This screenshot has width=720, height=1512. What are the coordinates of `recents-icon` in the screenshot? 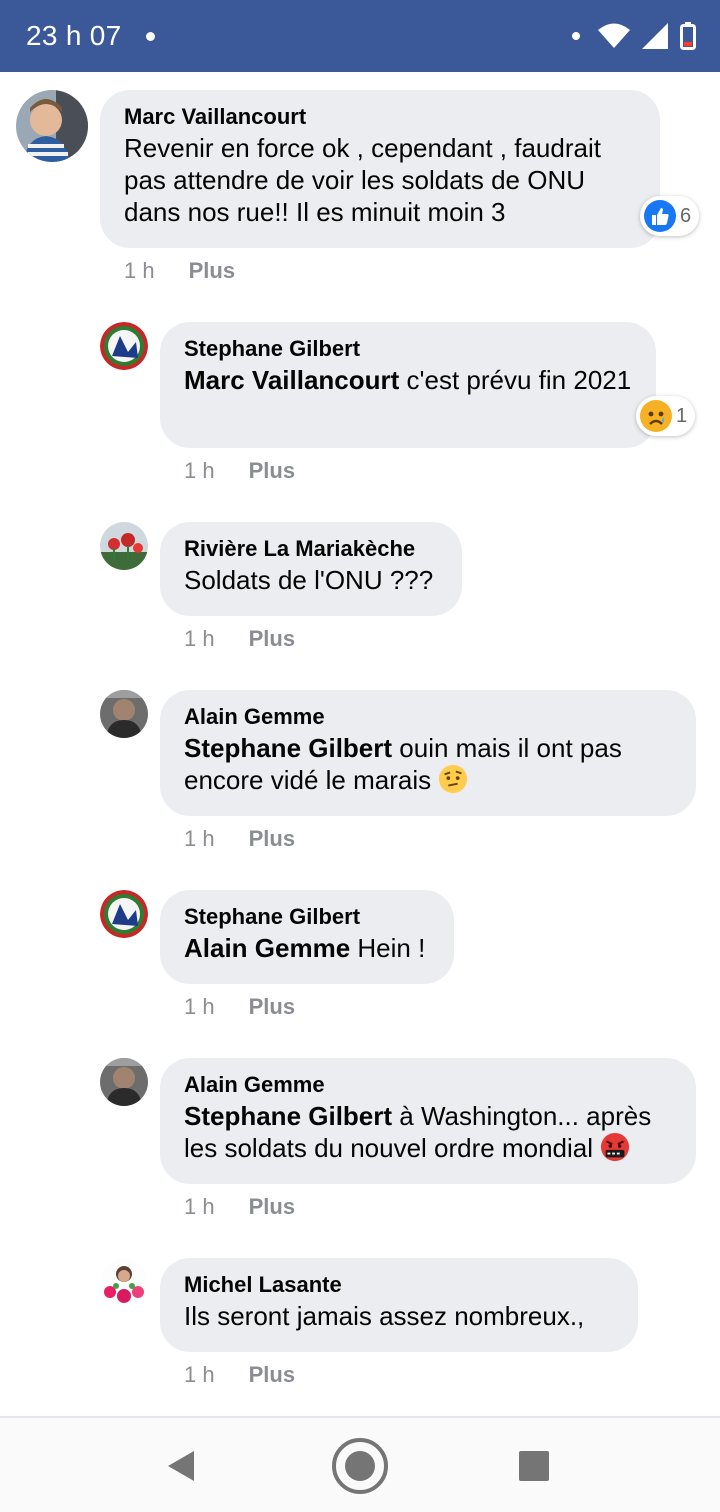 It's located at (534, 1466).